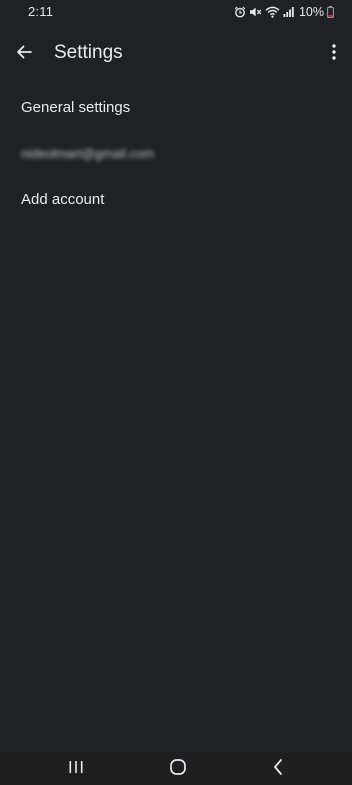 The width and height of the screenshot is (352, 785). What do you see at coordinates (88, 52) in the screenshot?
I see `page-title: Settings` at bounding box center [88, 52].